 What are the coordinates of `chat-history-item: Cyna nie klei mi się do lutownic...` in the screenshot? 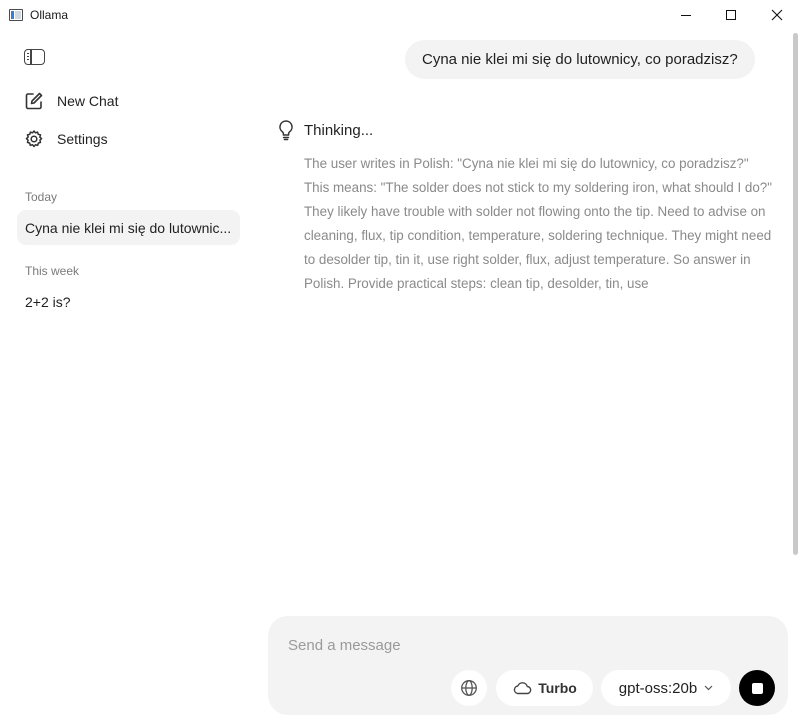 It's located at (128, 227).